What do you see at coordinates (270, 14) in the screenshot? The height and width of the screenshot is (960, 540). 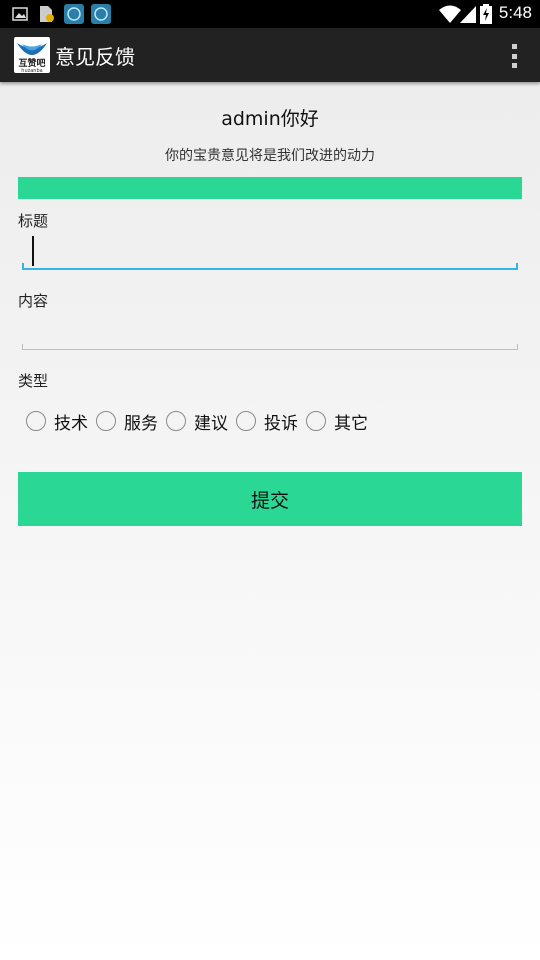 I see `status-bar: 5:48` at bounding box center [270, 14].